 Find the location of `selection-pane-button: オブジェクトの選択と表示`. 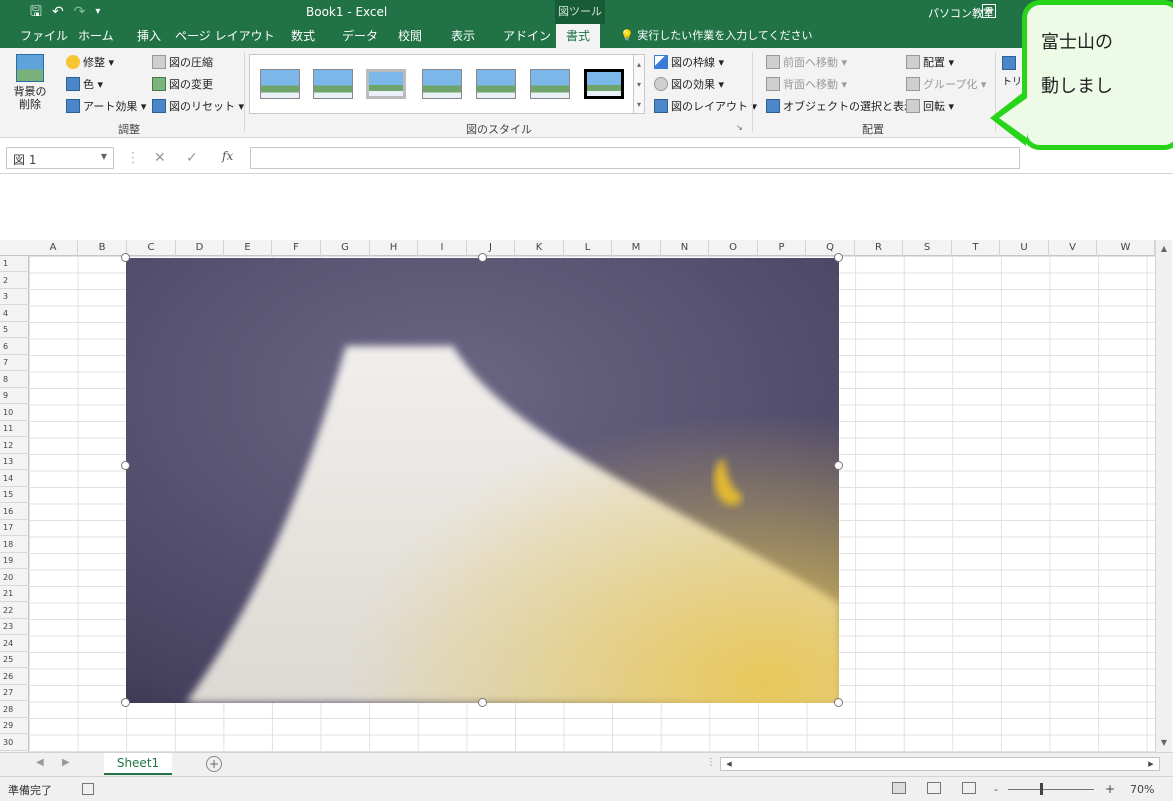

selection-pane-button: オブジェクトの選択と表示 is located at coordinates (840, 106).